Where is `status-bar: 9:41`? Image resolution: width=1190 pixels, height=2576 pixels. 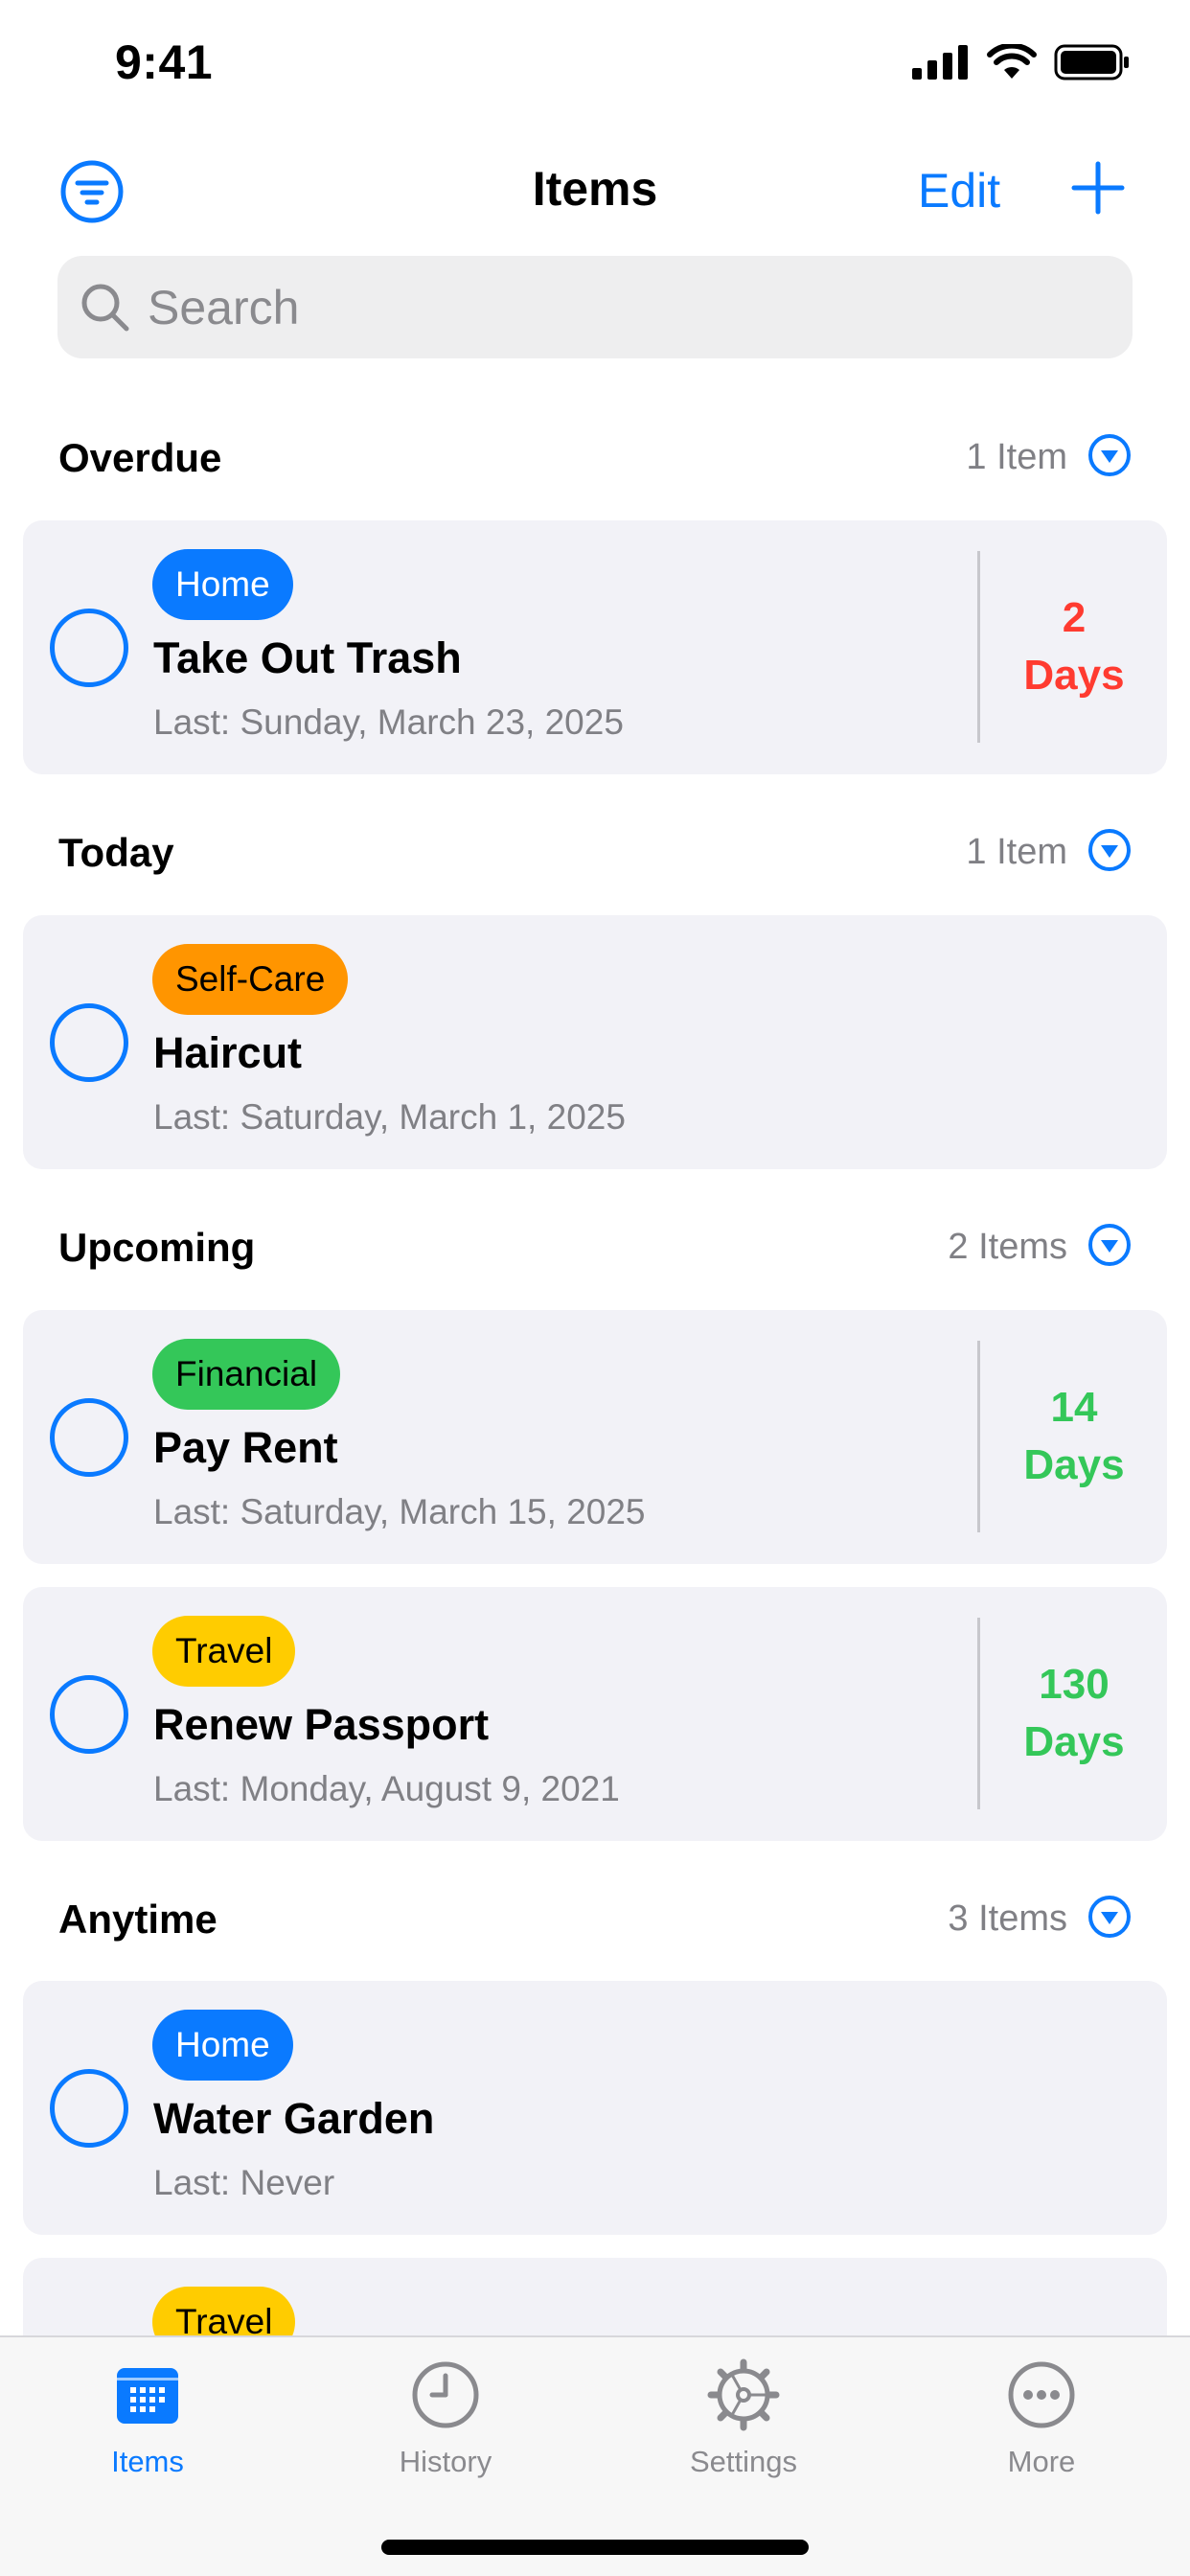 status-bar: 9:41 is located at coordinates (595, 67).